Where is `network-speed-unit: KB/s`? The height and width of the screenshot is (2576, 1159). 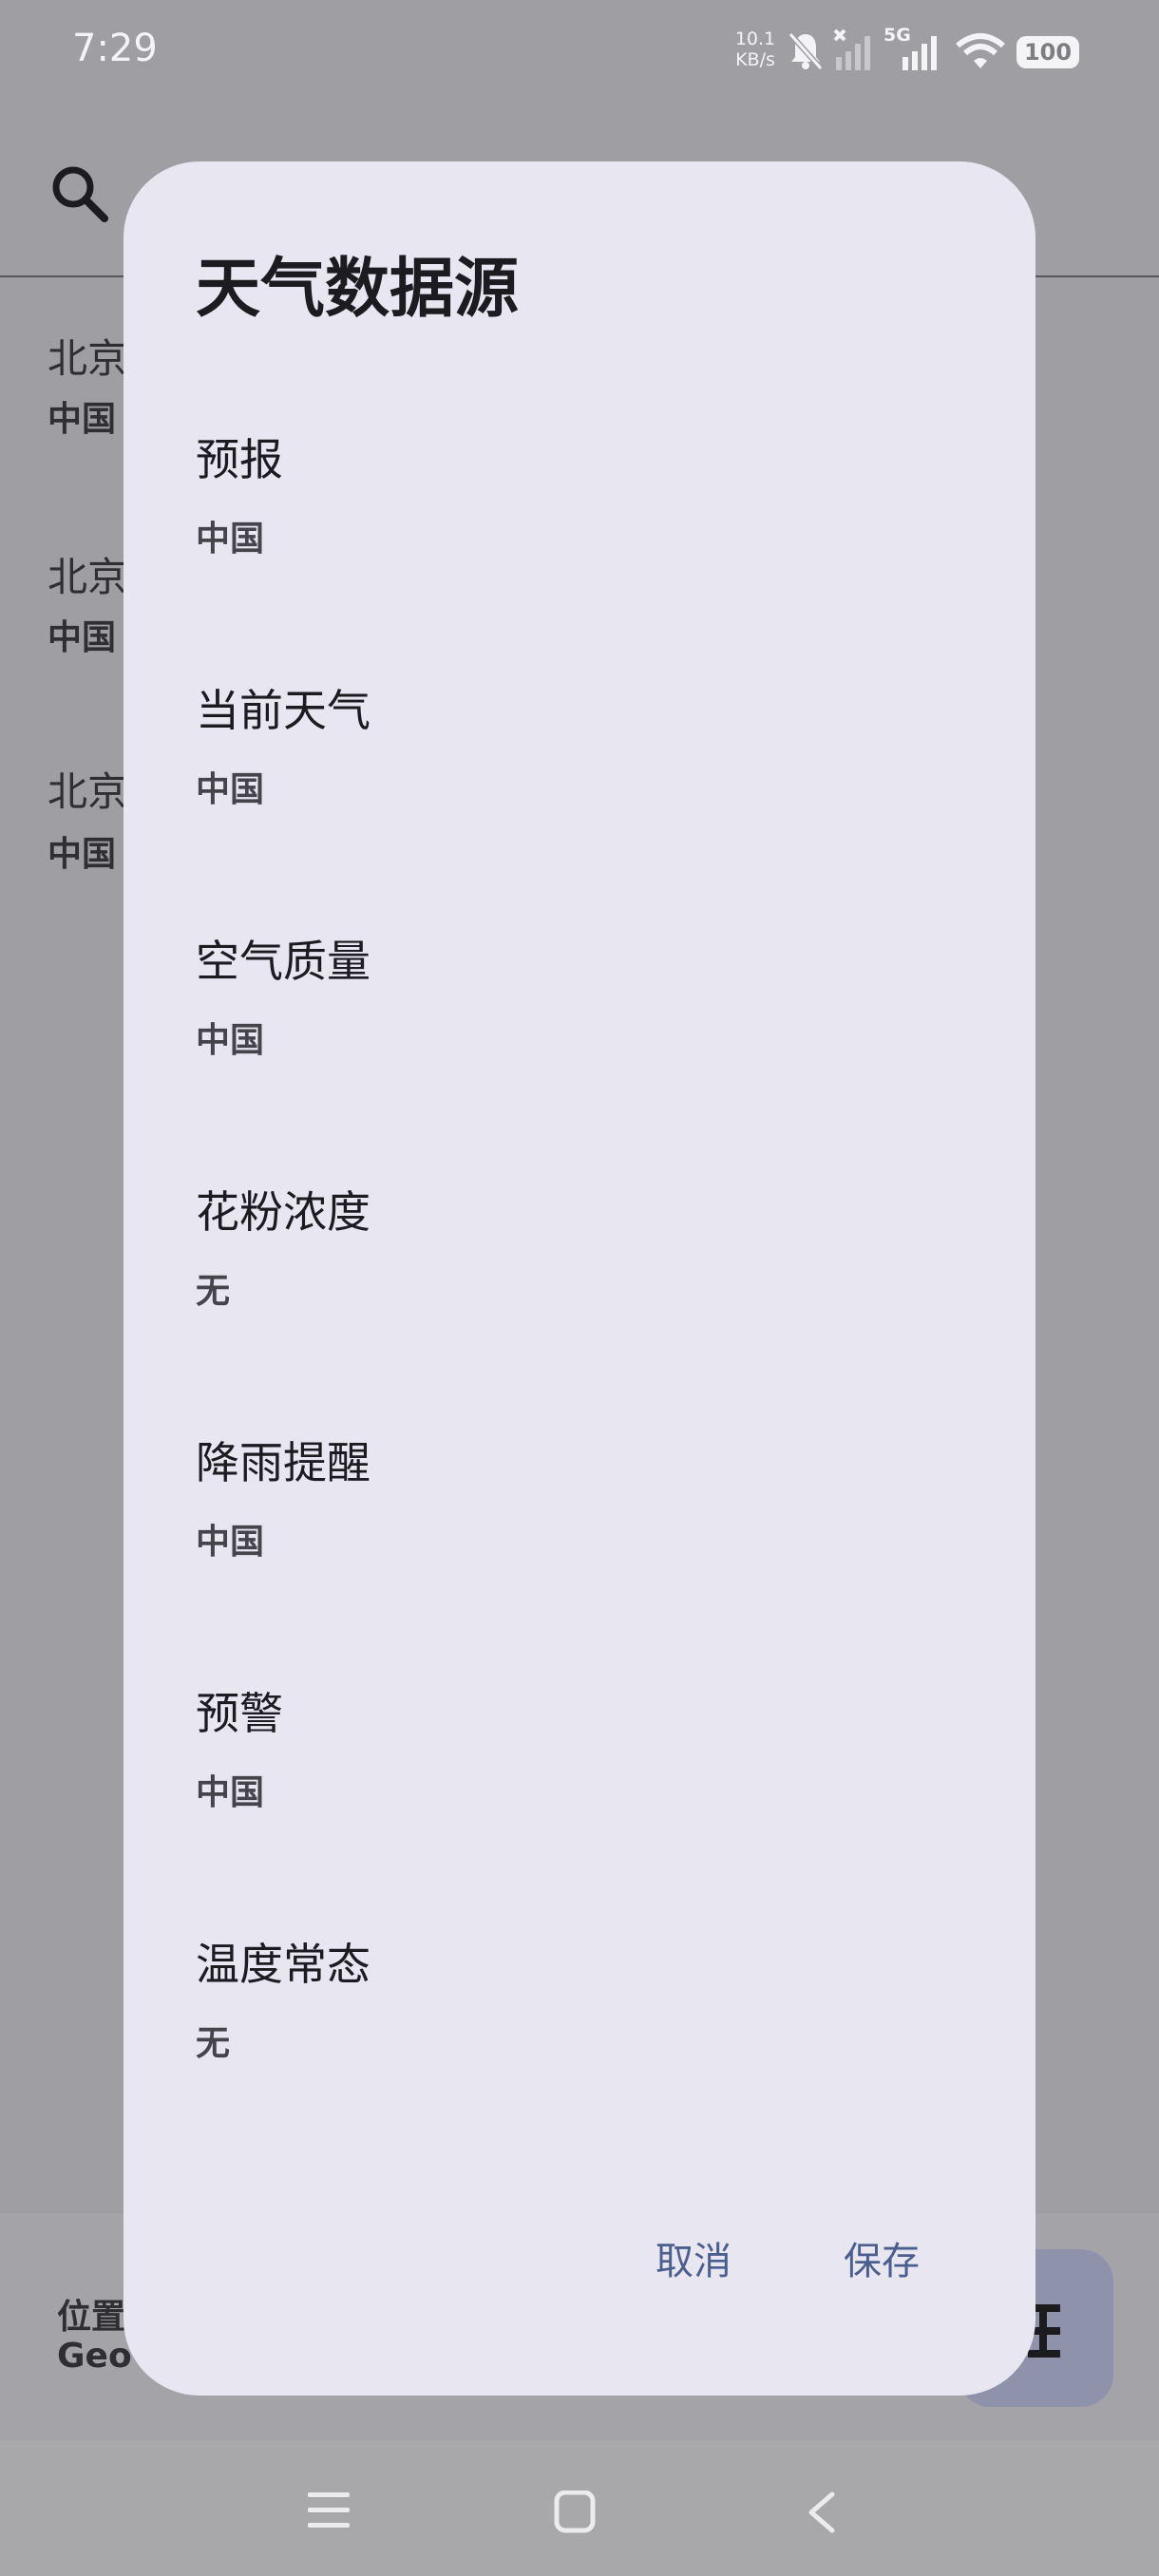 network-speed-unit: KB/s is located at coordinates (755, 59).